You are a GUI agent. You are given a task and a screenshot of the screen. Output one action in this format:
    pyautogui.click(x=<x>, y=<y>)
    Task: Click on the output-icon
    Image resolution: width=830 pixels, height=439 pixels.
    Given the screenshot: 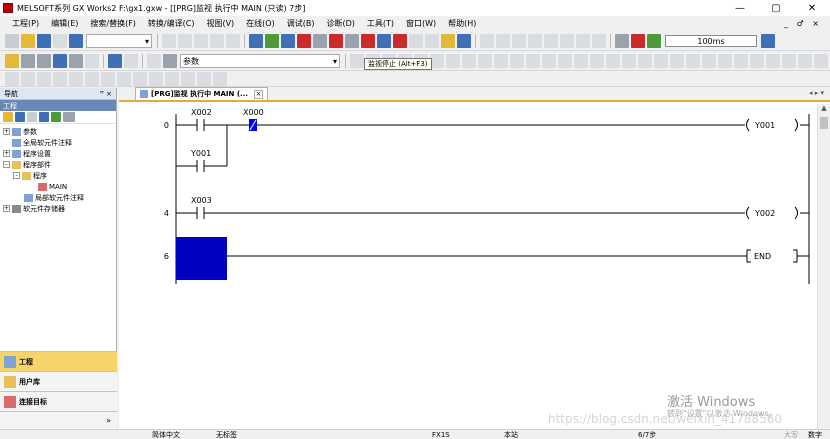 What is the action you would take?
    pyautogui.click(x=76, y=61)
    